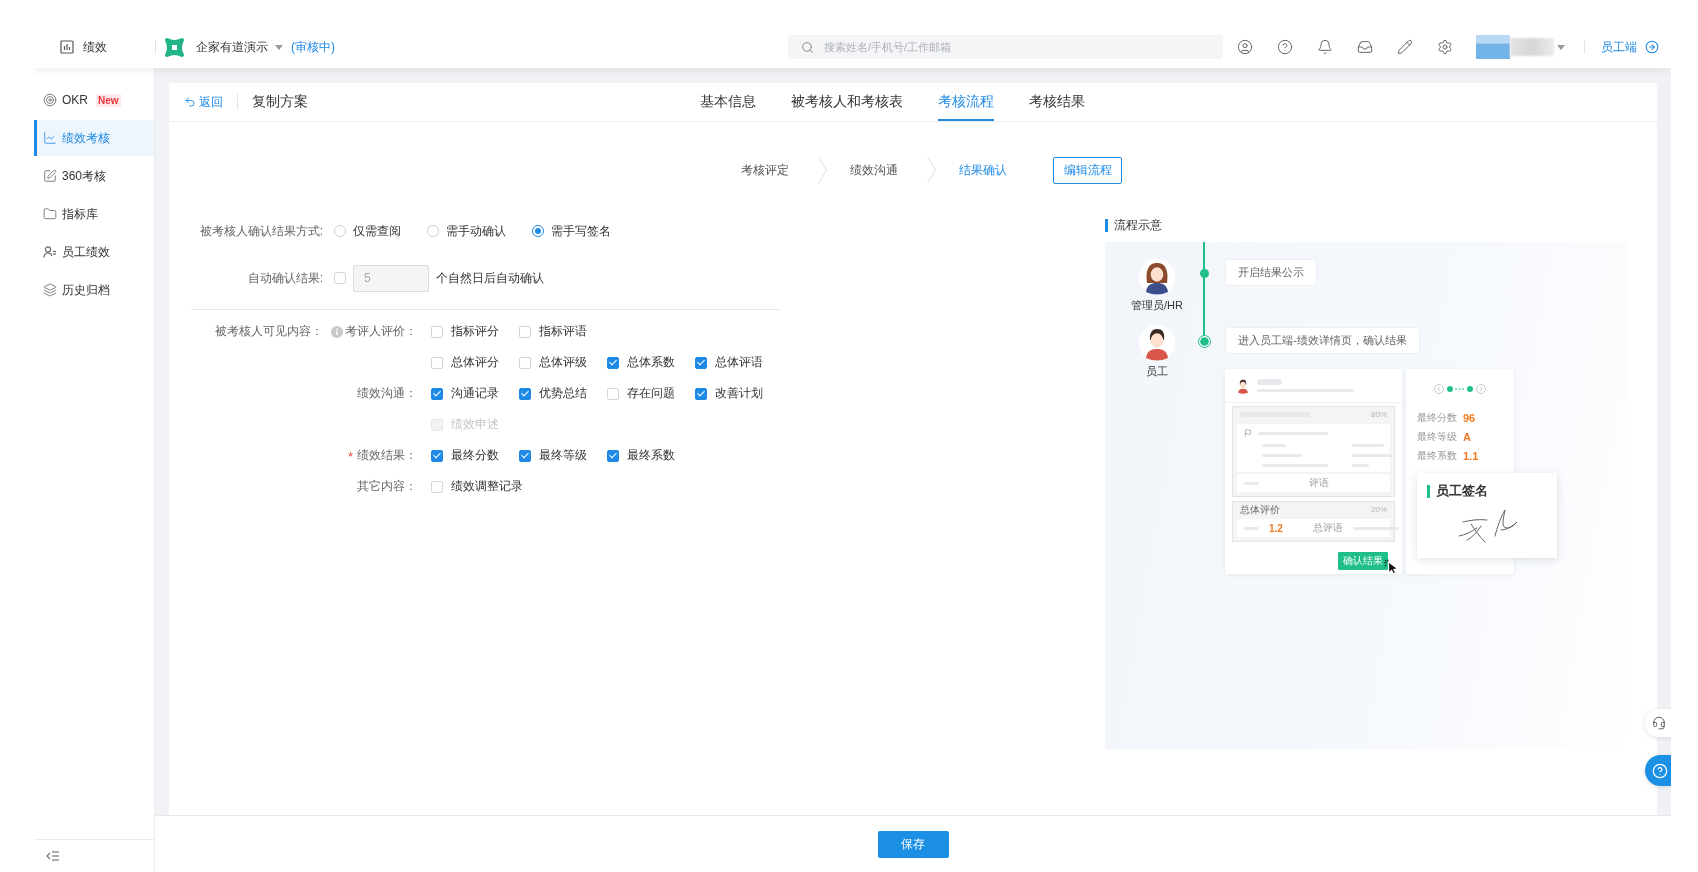 The image size is (1698, 872). I want to click on step-bubble: 进入员工端-绩效详情页，确认结果, so click(1322, 340).